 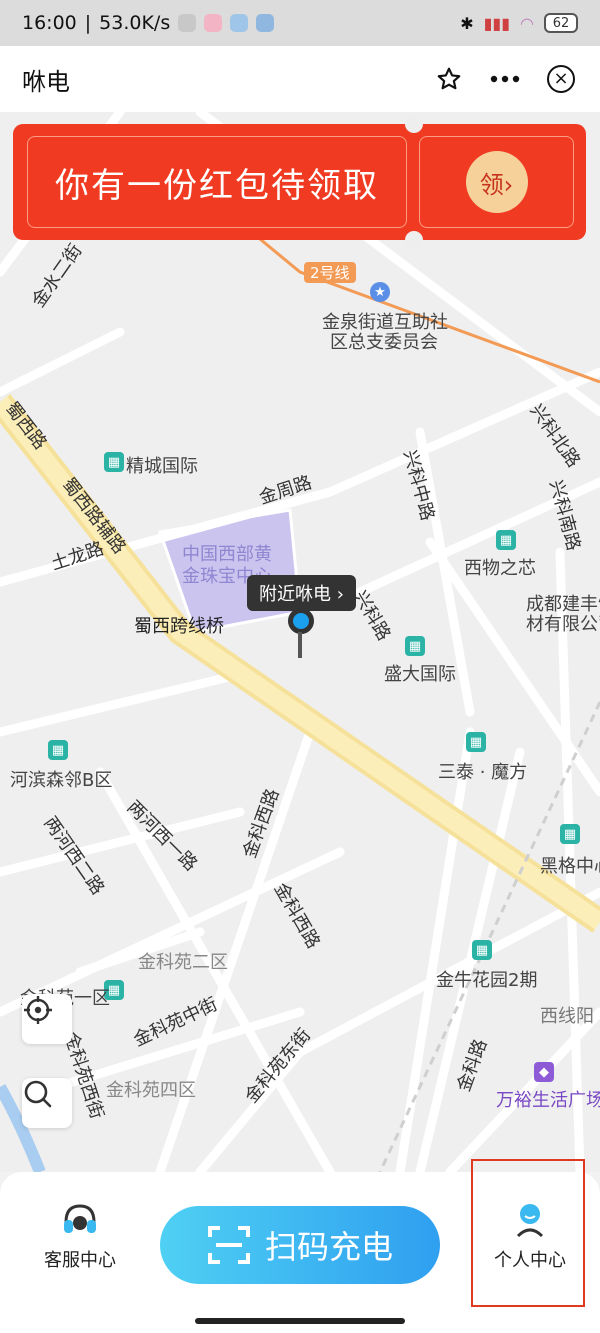 What do you see at coordinates (567, 1016) in the screenshot?
I see `map-label: 西线阳` at bounding box center [567, 1016].